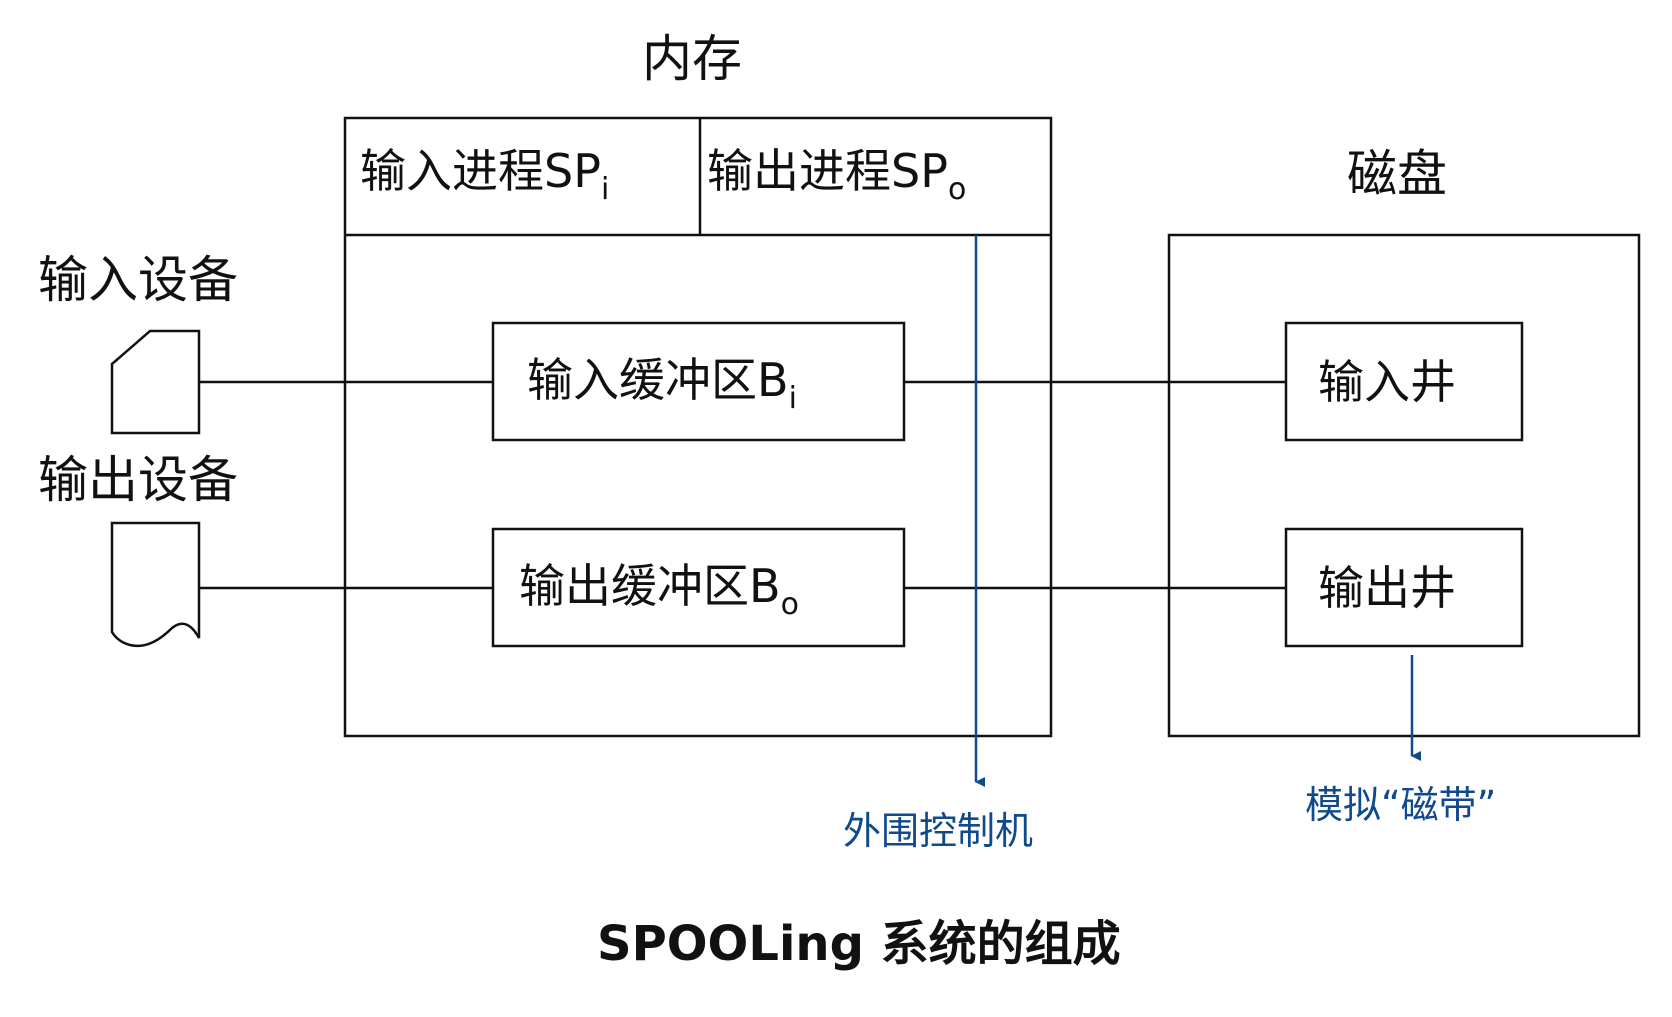 Image resolution: width=1672 pixels, height=1017 pixels. Describe the element at coordinates (138, 480) in the screenshot. I see `output-device-label: 输出设备` at that location.